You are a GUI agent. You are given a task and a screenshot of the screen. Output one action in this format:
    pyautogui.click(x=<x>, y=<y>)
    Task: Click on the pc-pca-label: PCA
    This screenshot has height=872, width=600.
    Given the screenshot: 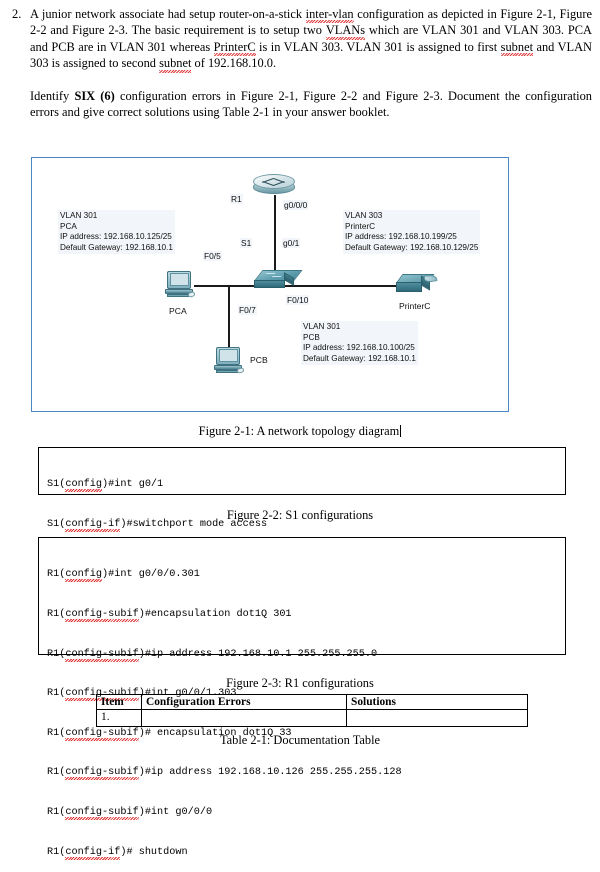 What is the action you would take?
    pyautogui.click(x=178, y=311)
    